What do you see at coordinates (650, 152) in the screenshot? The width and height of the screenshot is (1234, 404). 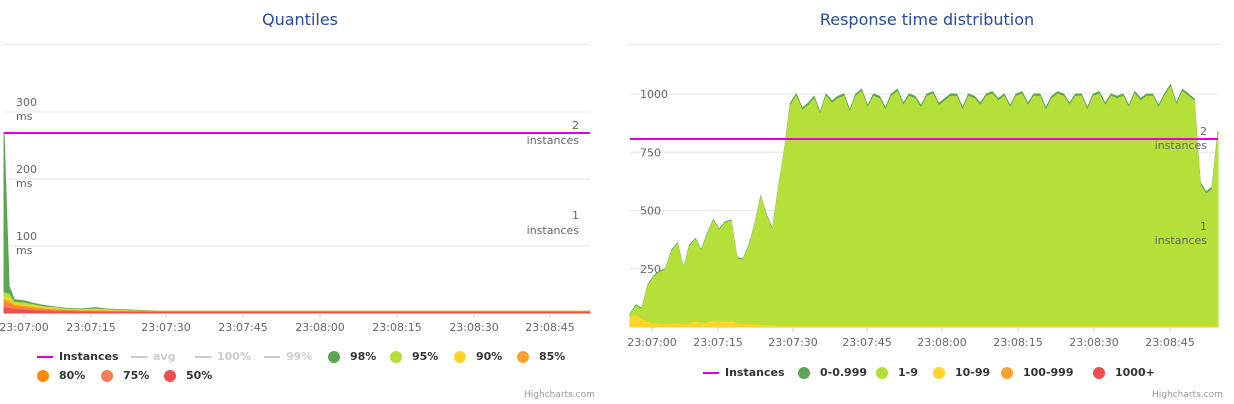 I see `y-tick-label: 750` at bounding box center [650, 152].